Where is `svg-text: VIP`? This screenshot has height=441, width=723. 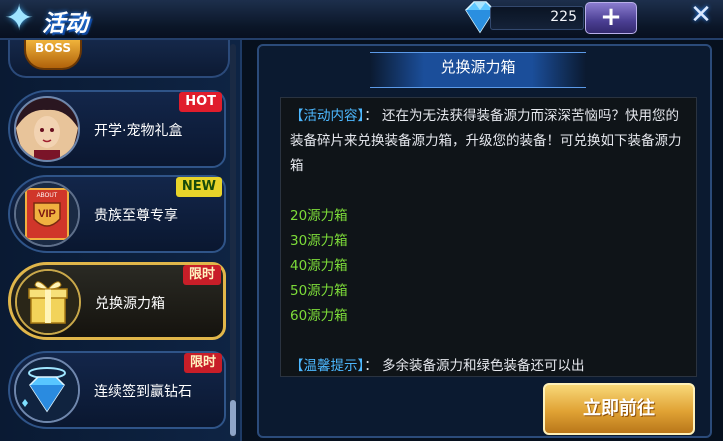 svg-text: VIP is located at coordinates (47, 214).